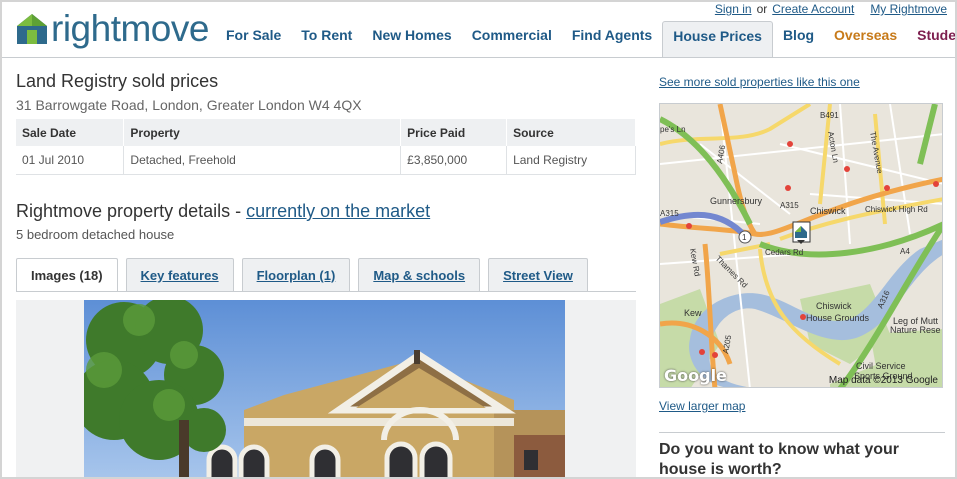 This screenshot has height=479, width=957. Describe the element at coordinates (411, 39) in the screenshot. I see `nav-new-homes: New Homes` at that location.